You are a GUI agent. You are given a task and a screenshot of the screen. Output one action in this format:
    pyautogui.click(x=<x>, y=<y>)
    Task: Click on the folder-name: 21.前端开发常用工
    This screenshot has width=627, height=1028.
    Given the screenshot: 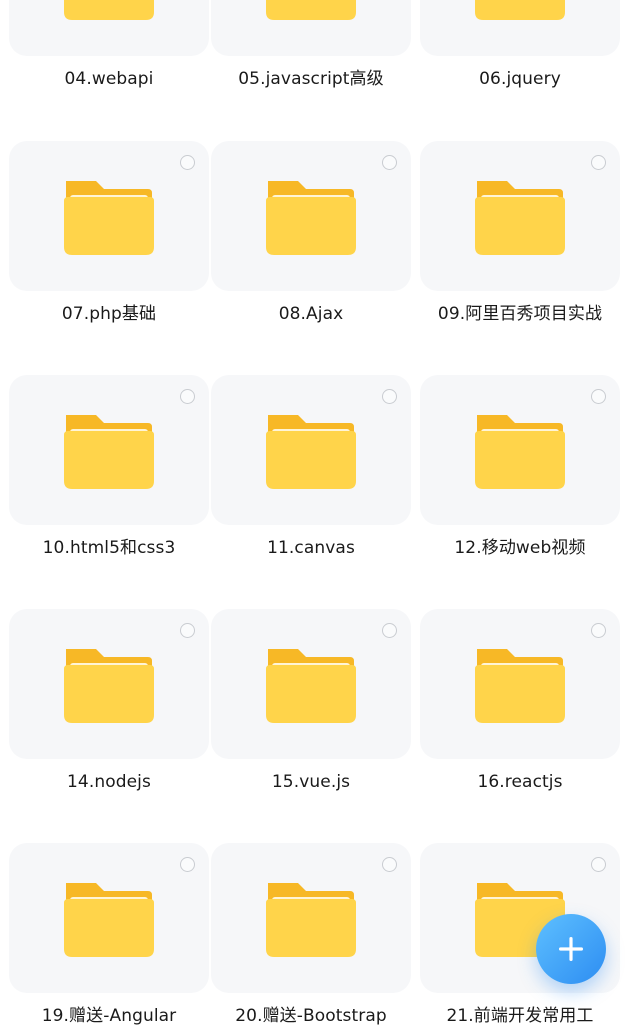 What is the action you would take?
    pyautogui.click(x=520, y=1016)
    